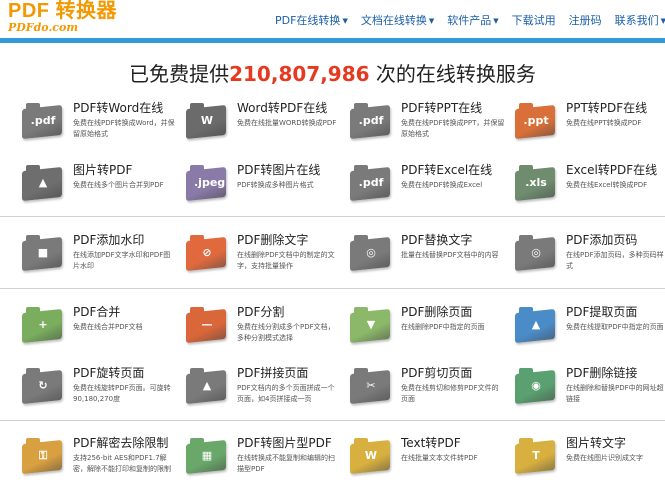  Describe the element at coordinates (436, 372) in the screenshot. I see `tool-title: PDF剪切页面` at that location.